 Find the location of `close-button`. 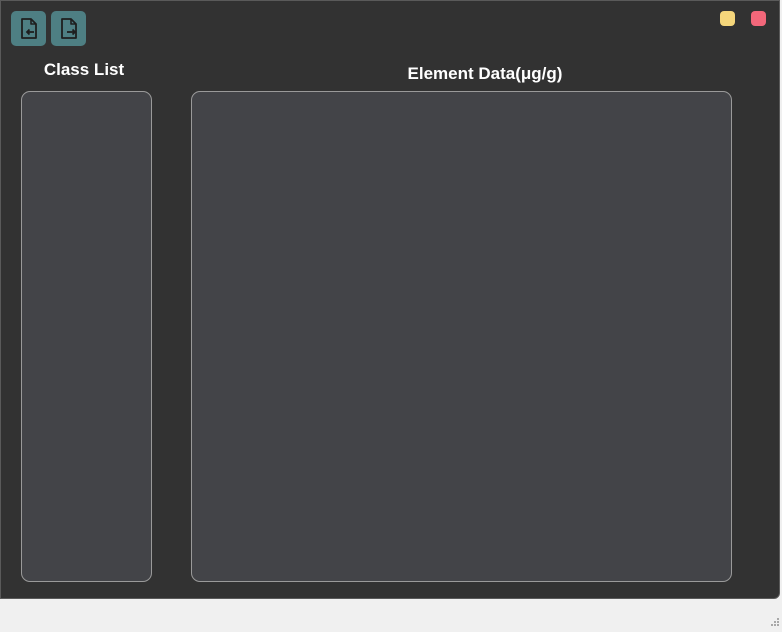

close-button is located at coordinates (758, 18).